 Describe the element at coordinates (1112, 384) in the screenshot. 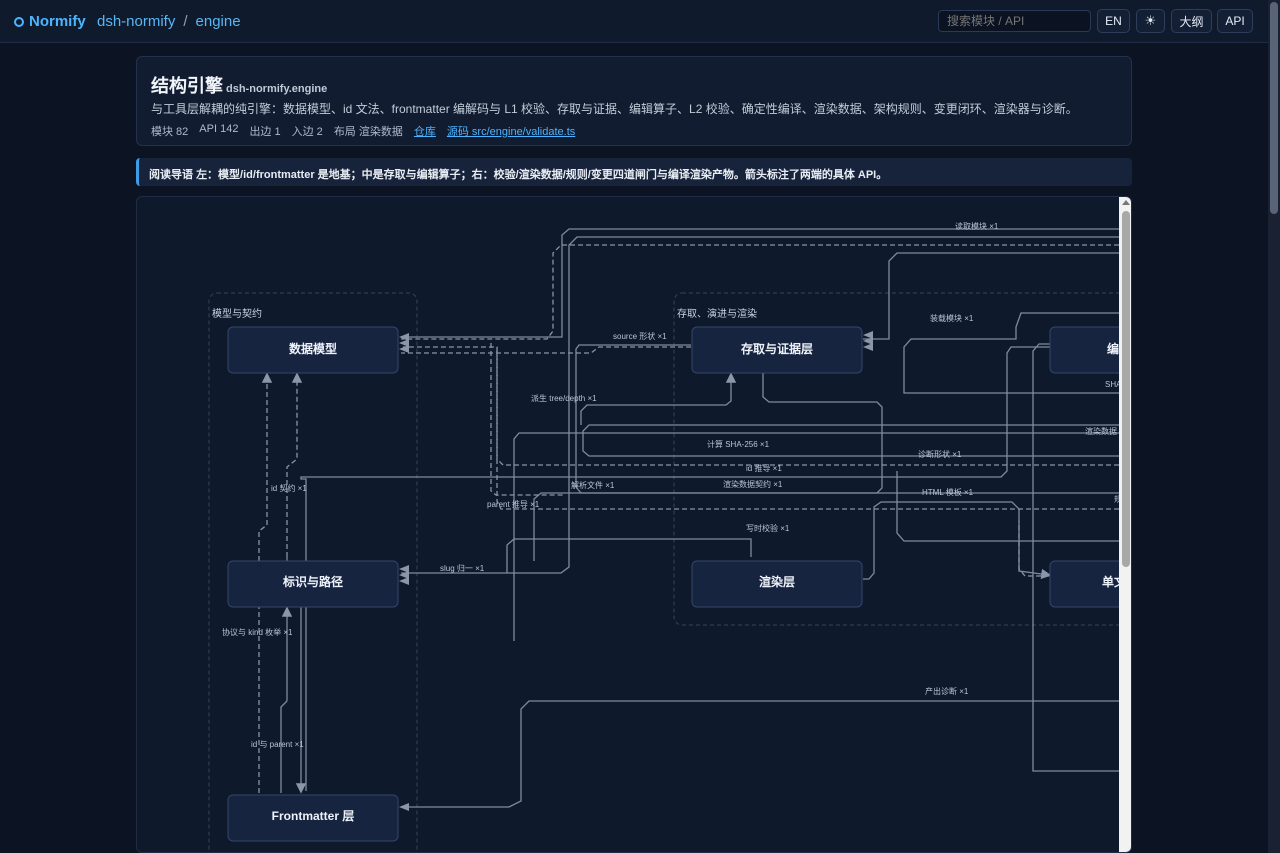

I see `label-sha: SHA` at that location.